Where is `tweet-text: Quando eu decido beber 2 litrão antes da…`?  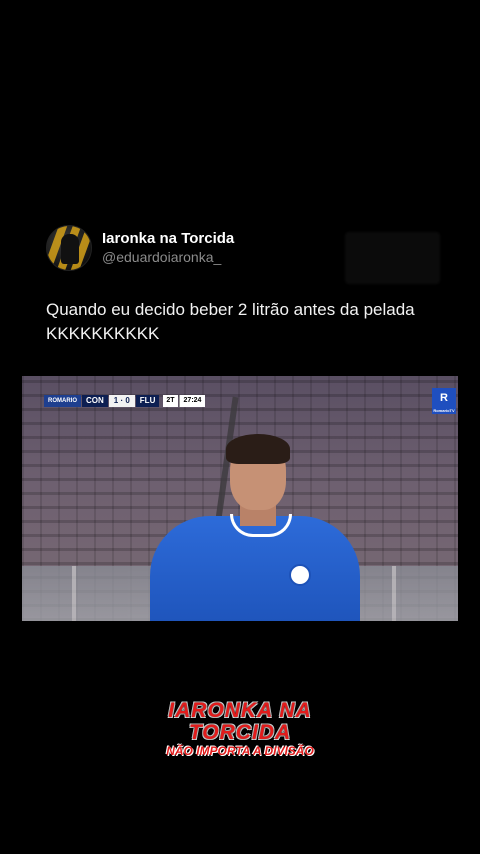
tweet-text: Quando eu decido beber 2 litrão antes da… is located at coordinates (230, 321).